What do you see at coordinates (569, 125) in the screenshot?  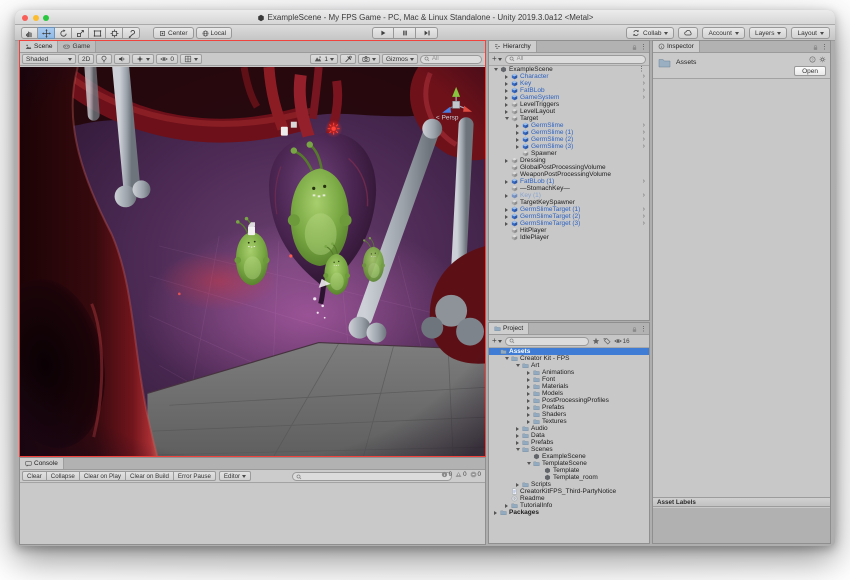 I see `hierarchy-item: GermSlime ›` at bounding box center [569, 125].